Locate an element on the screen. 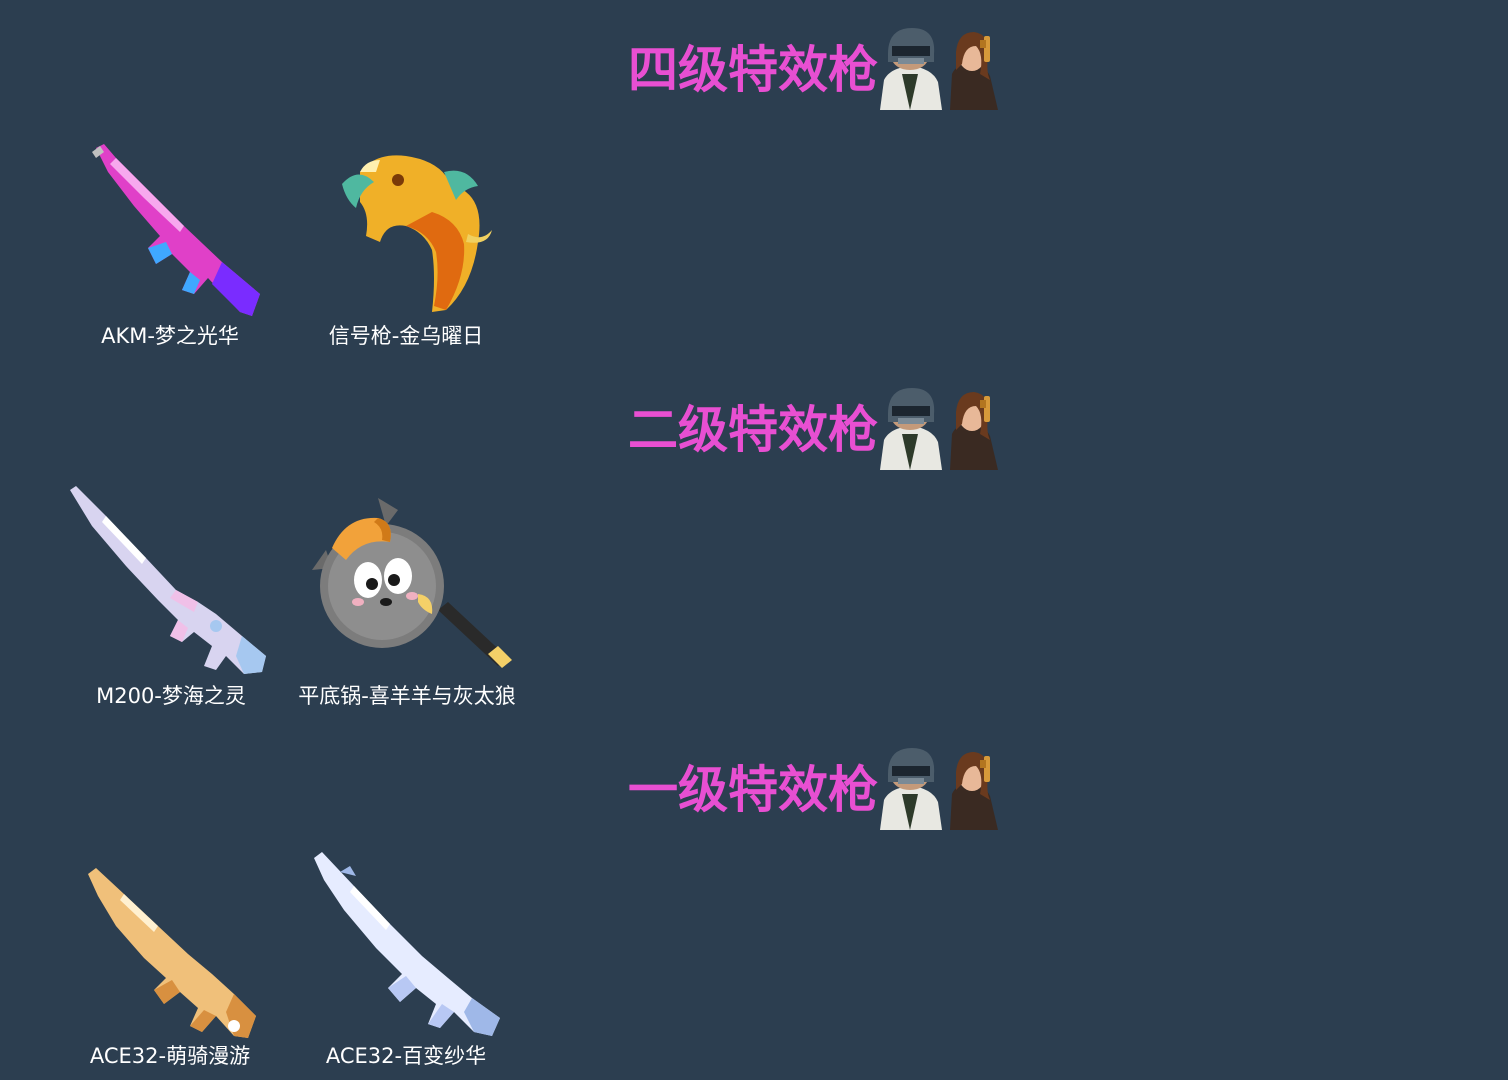 This screenshot has width=1508, height=1080. skin-name-label: 信号枪-金乌曜日 is located at coordinates (406, 336).